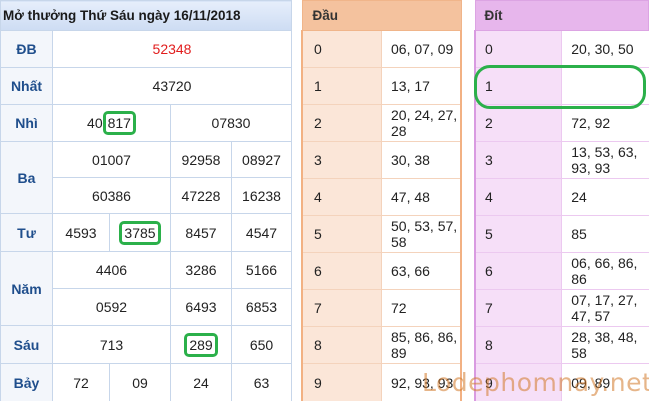 This screenshot has height=401, width=649. Describe the element at coordinates (261, 195) in the screenshot. I see `third-prize-number: 16238` at that location.